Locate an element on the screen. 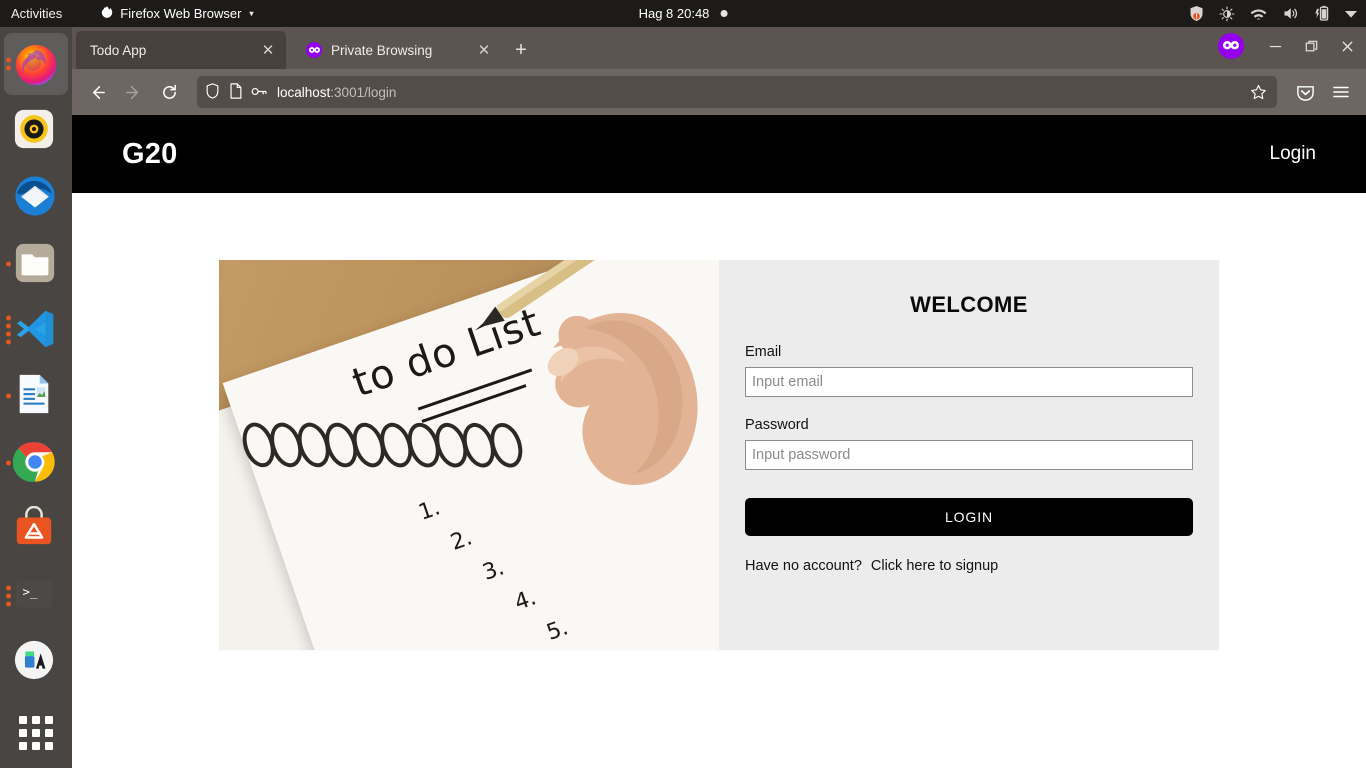 The width and height of the screenshot is (1366, 768). hand-with-pen is located at coordinates (577, 405).